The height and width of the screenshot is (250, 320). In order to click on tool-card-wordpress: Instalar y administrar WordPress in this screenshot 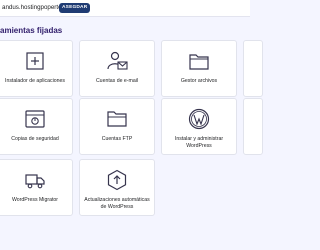, I will do `click(199, 126)`.